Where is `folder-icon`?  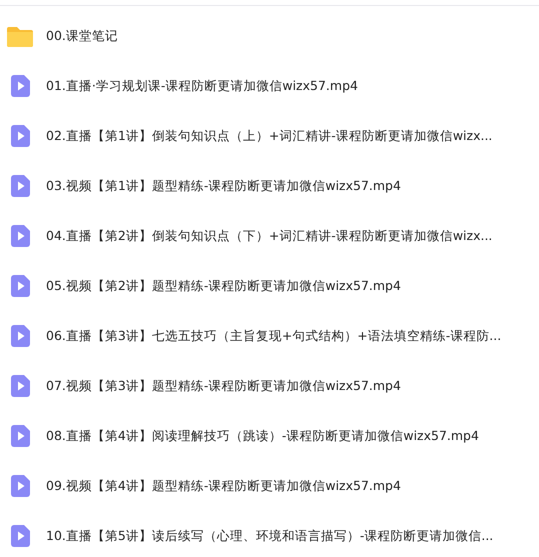 folder-icon is located at coordinates (20, 36).